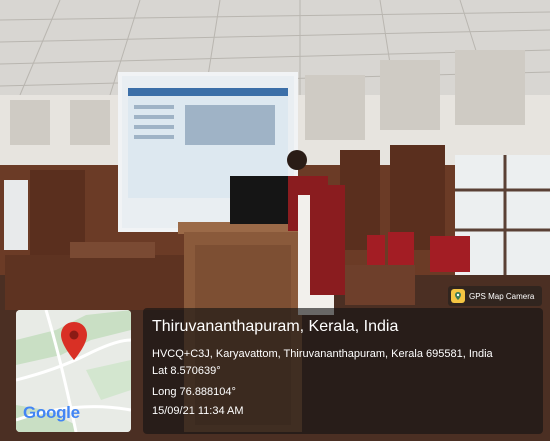 Image resolution: width=550 pixels, height=441 pixels. Describe the element at coordinates (502, 296) in the screenshot. I see `badge-label: GPS Map Camera` at that location.